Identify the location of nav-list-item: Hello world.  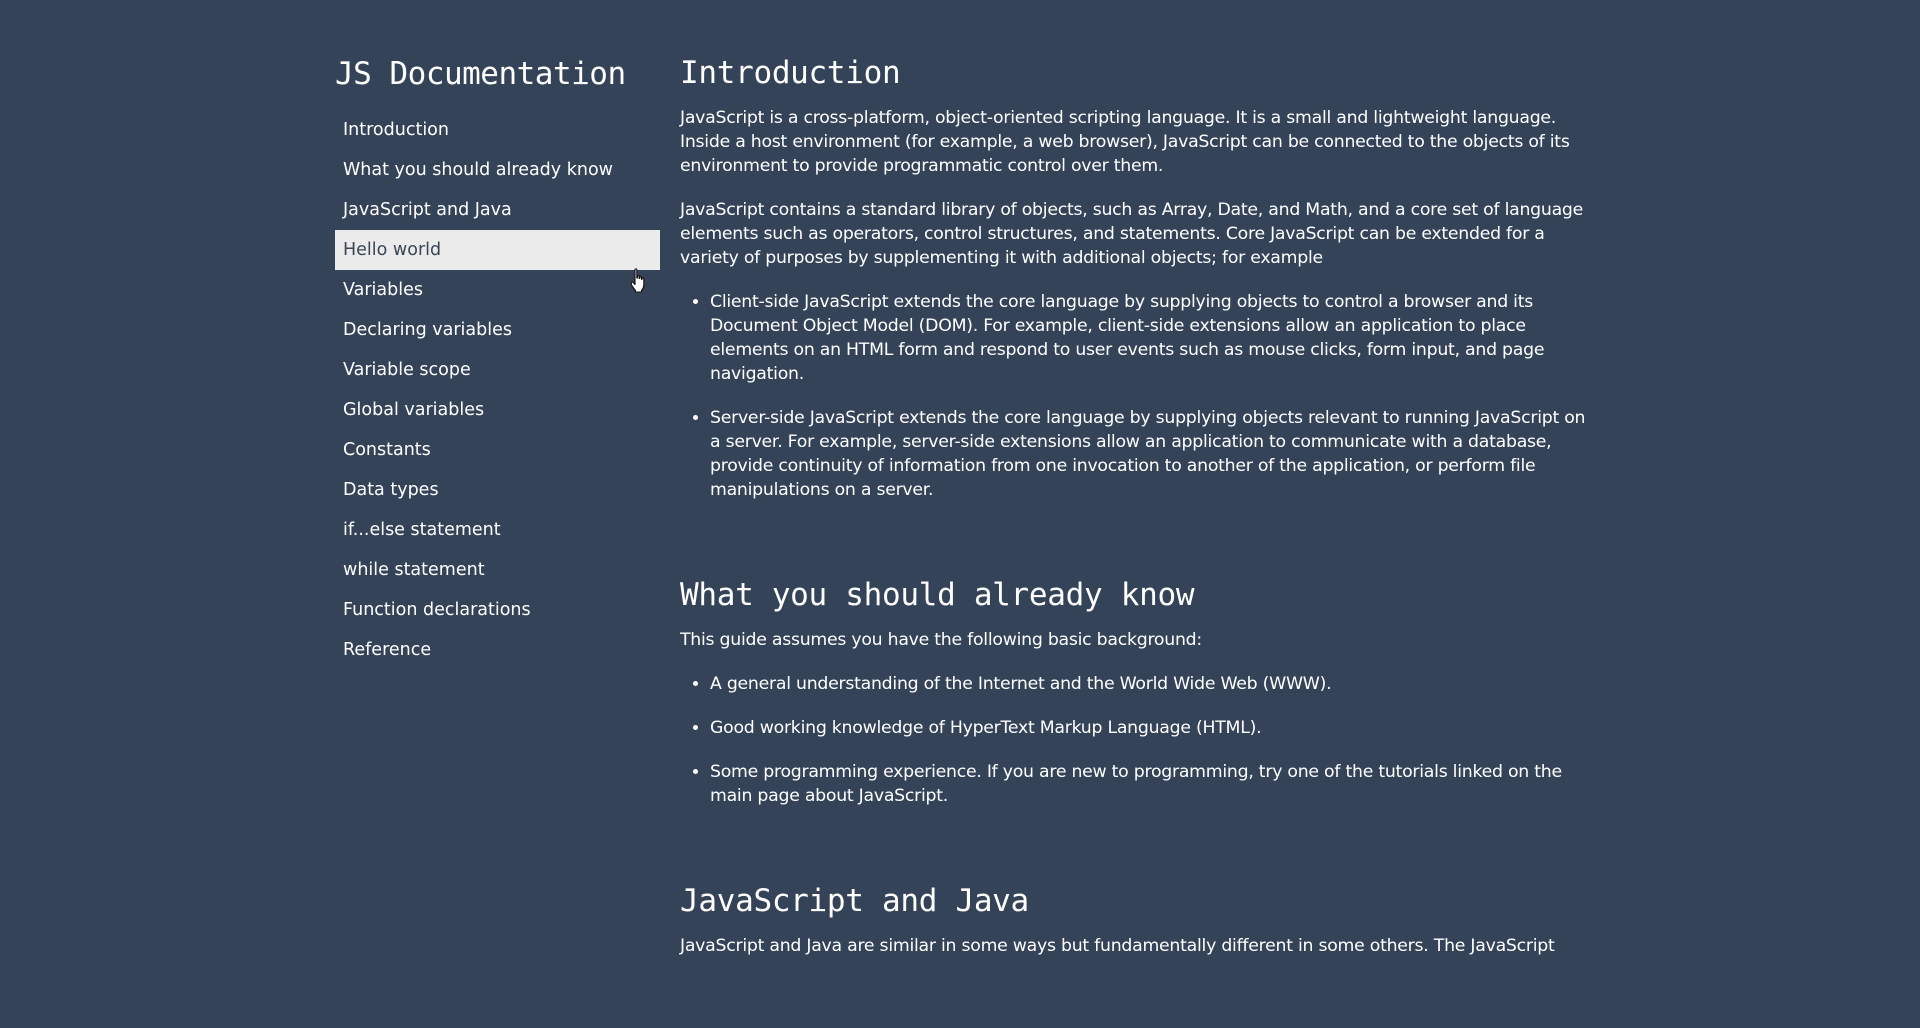
(497, 250).